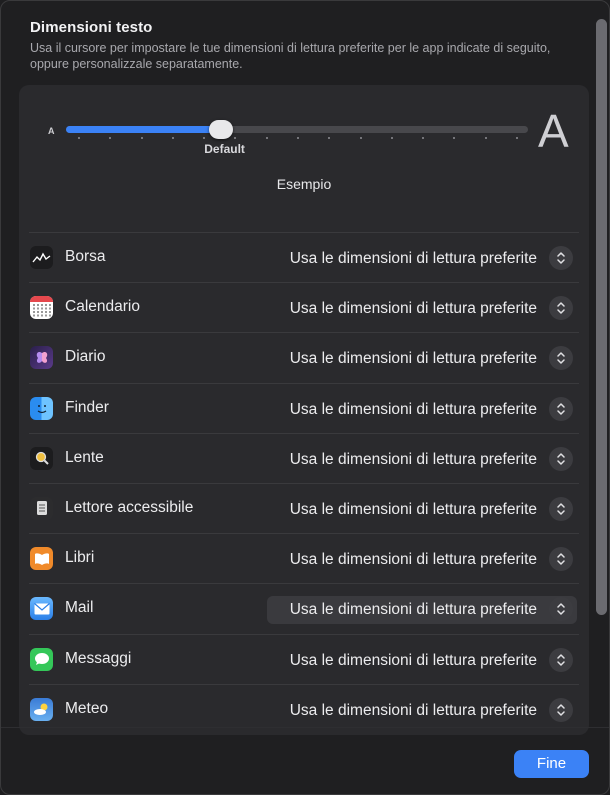 The height and width of the screenshot is (795, 610). Describe the element at coordinates (80, 558) in the screenshot. I see `app-name: Libri` at that location.